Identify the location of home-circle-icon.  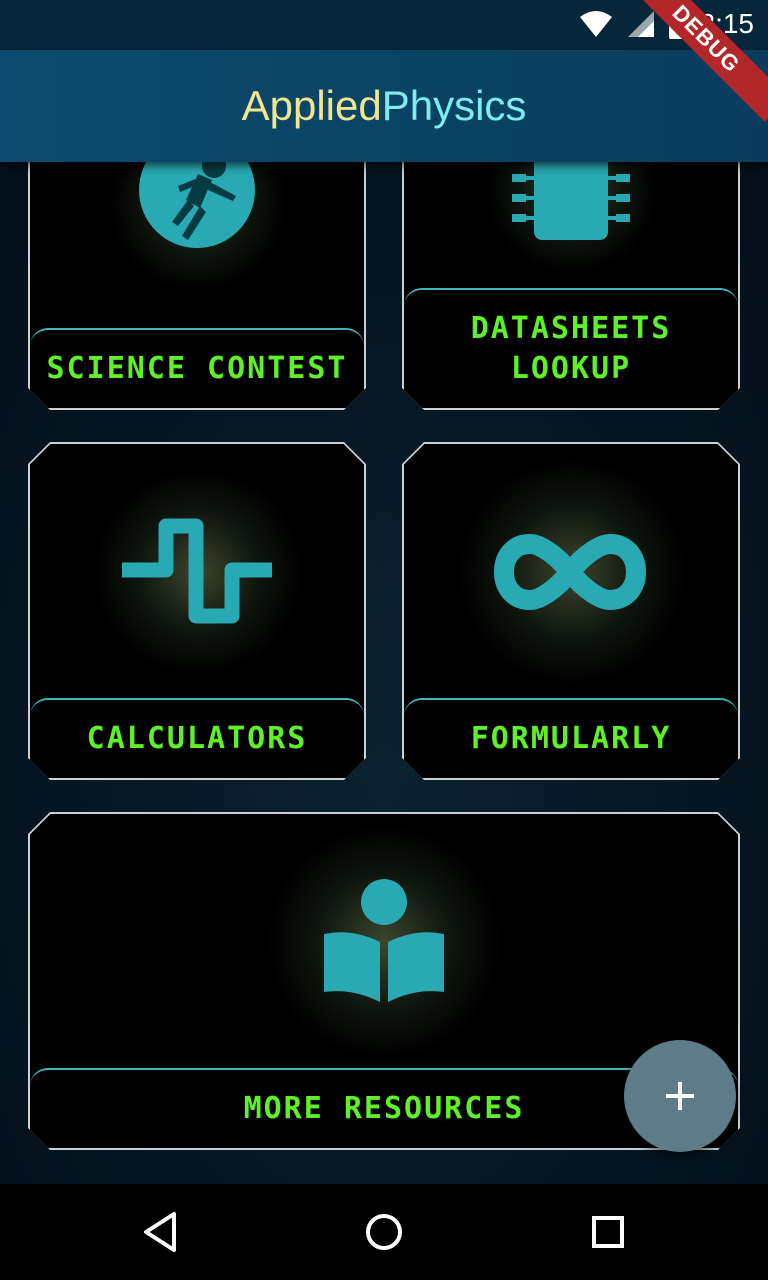
(384, 1232).